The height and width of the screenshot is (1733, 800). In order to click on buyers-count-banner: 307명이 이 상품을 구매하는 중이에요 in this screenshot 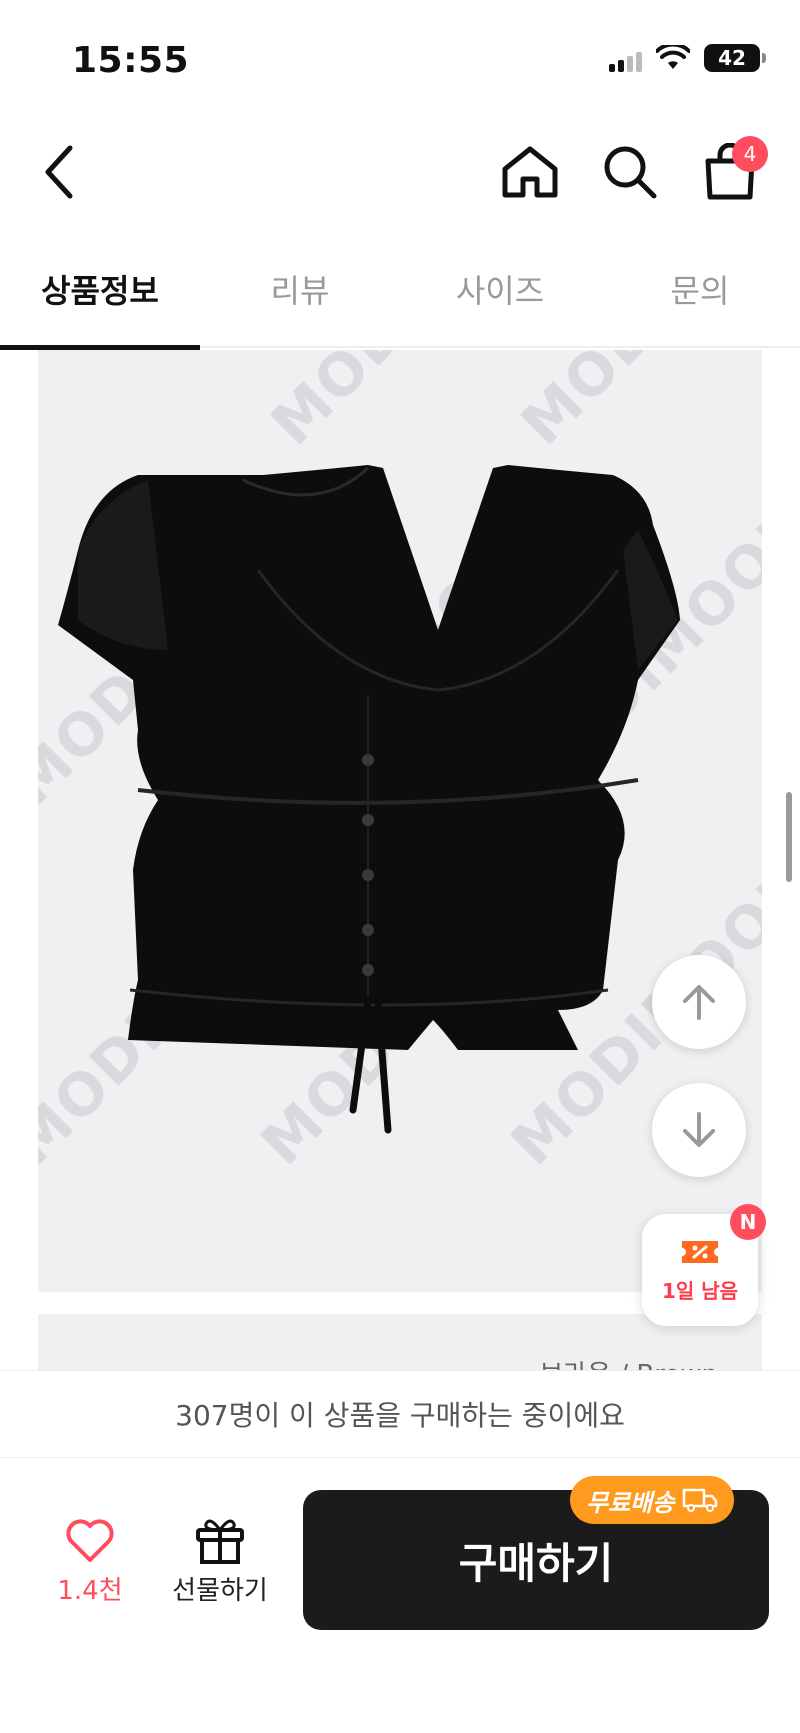, I will do `click(400, 1414)`.